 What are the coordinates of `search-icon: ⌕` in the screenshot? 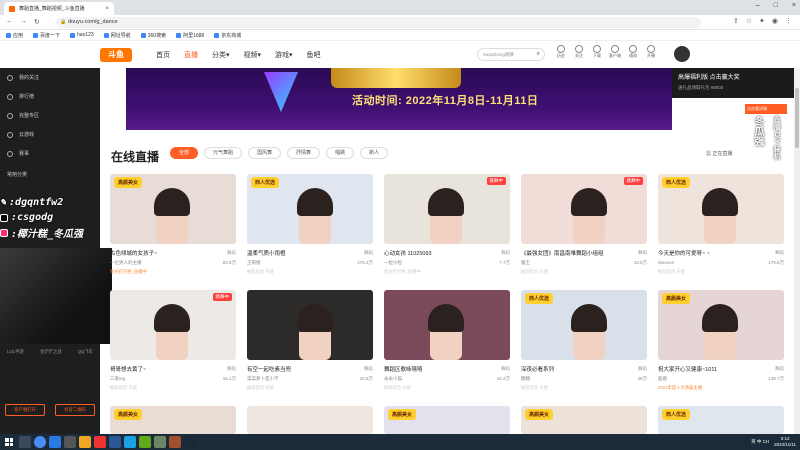 It's located at (538, 54).